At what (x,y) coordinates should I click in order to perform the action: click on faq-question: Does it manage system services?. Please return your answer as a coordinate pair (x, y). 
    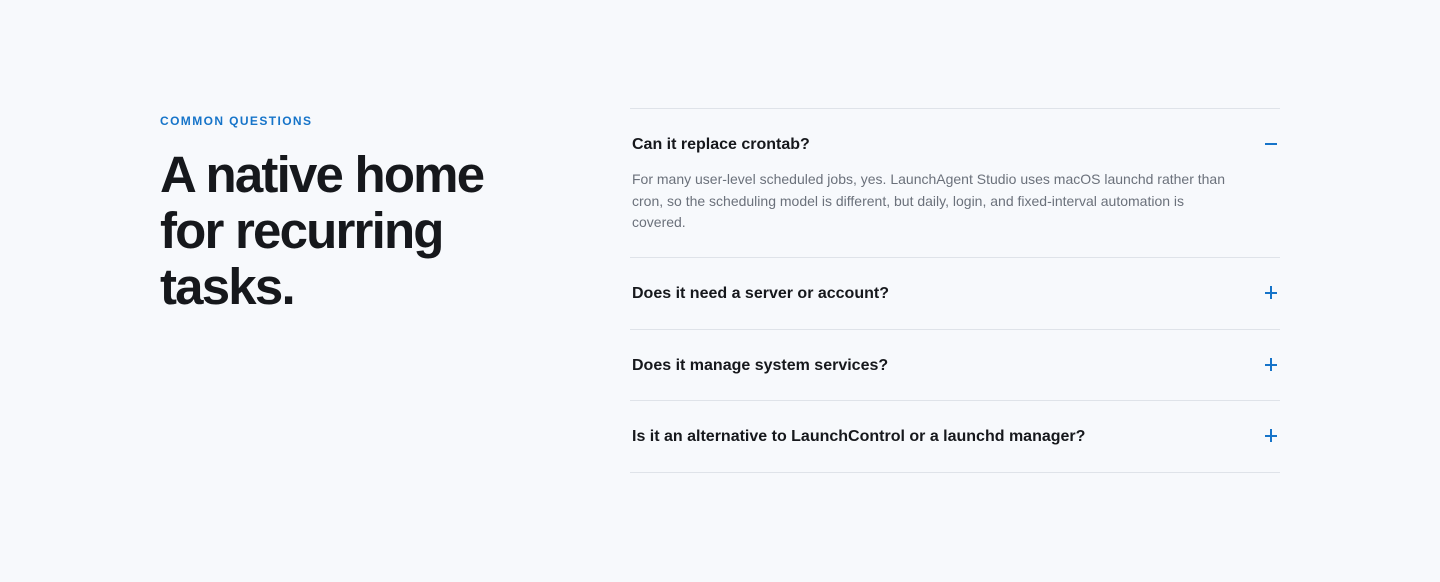
    Looking at the image, I should click on (955, 366).